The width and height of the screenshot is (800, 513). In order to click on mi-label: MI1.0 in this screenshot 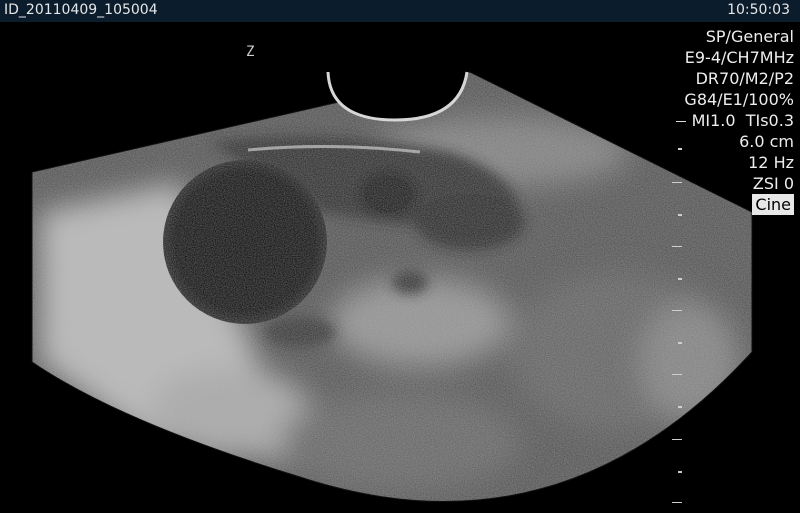, I will do `click(713, 120)`.